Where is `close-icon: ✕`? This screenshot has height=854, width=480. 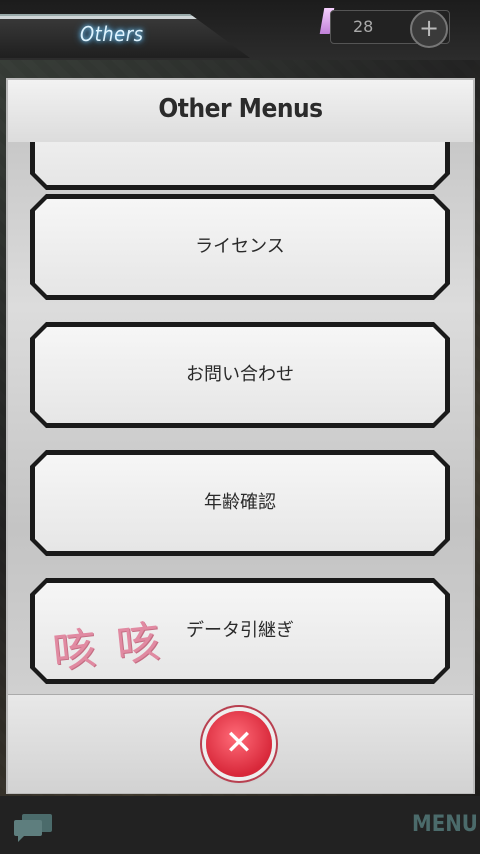 close-icon: ✕ is located at coordinates (239, 743).